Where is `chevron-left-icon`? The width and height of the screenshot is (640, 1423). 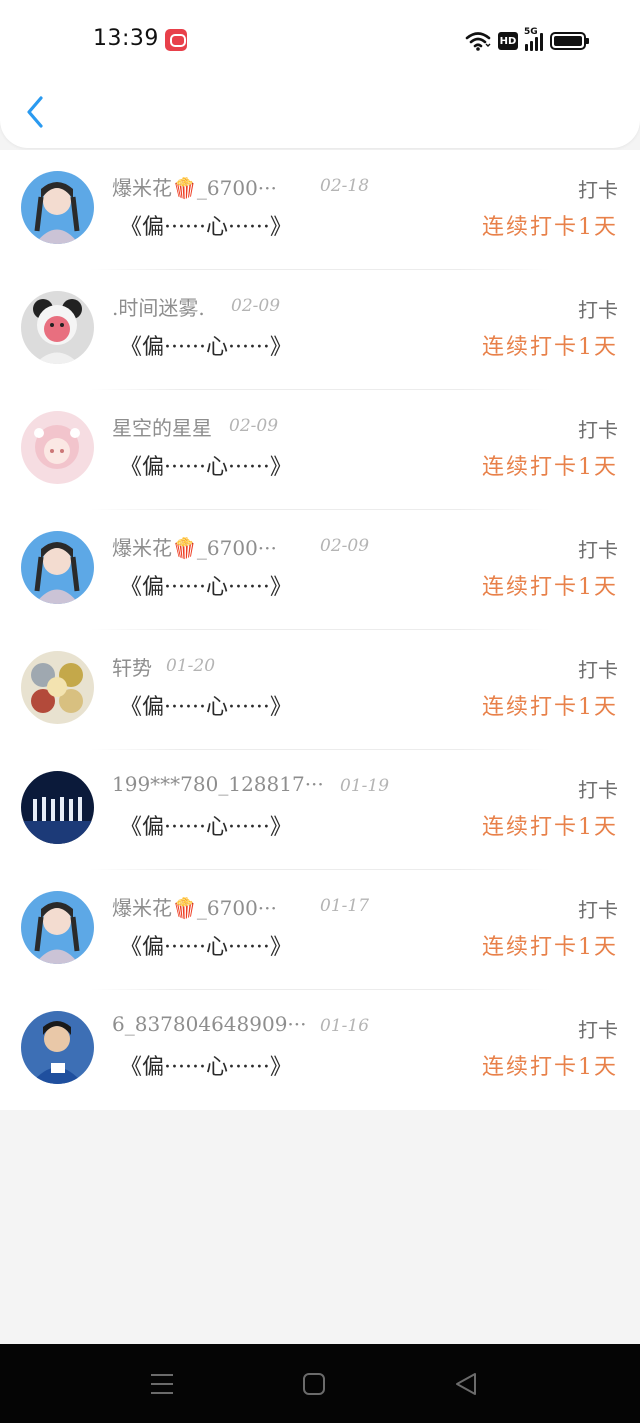
chevron-left-icon is located at coordinates (35, 112).